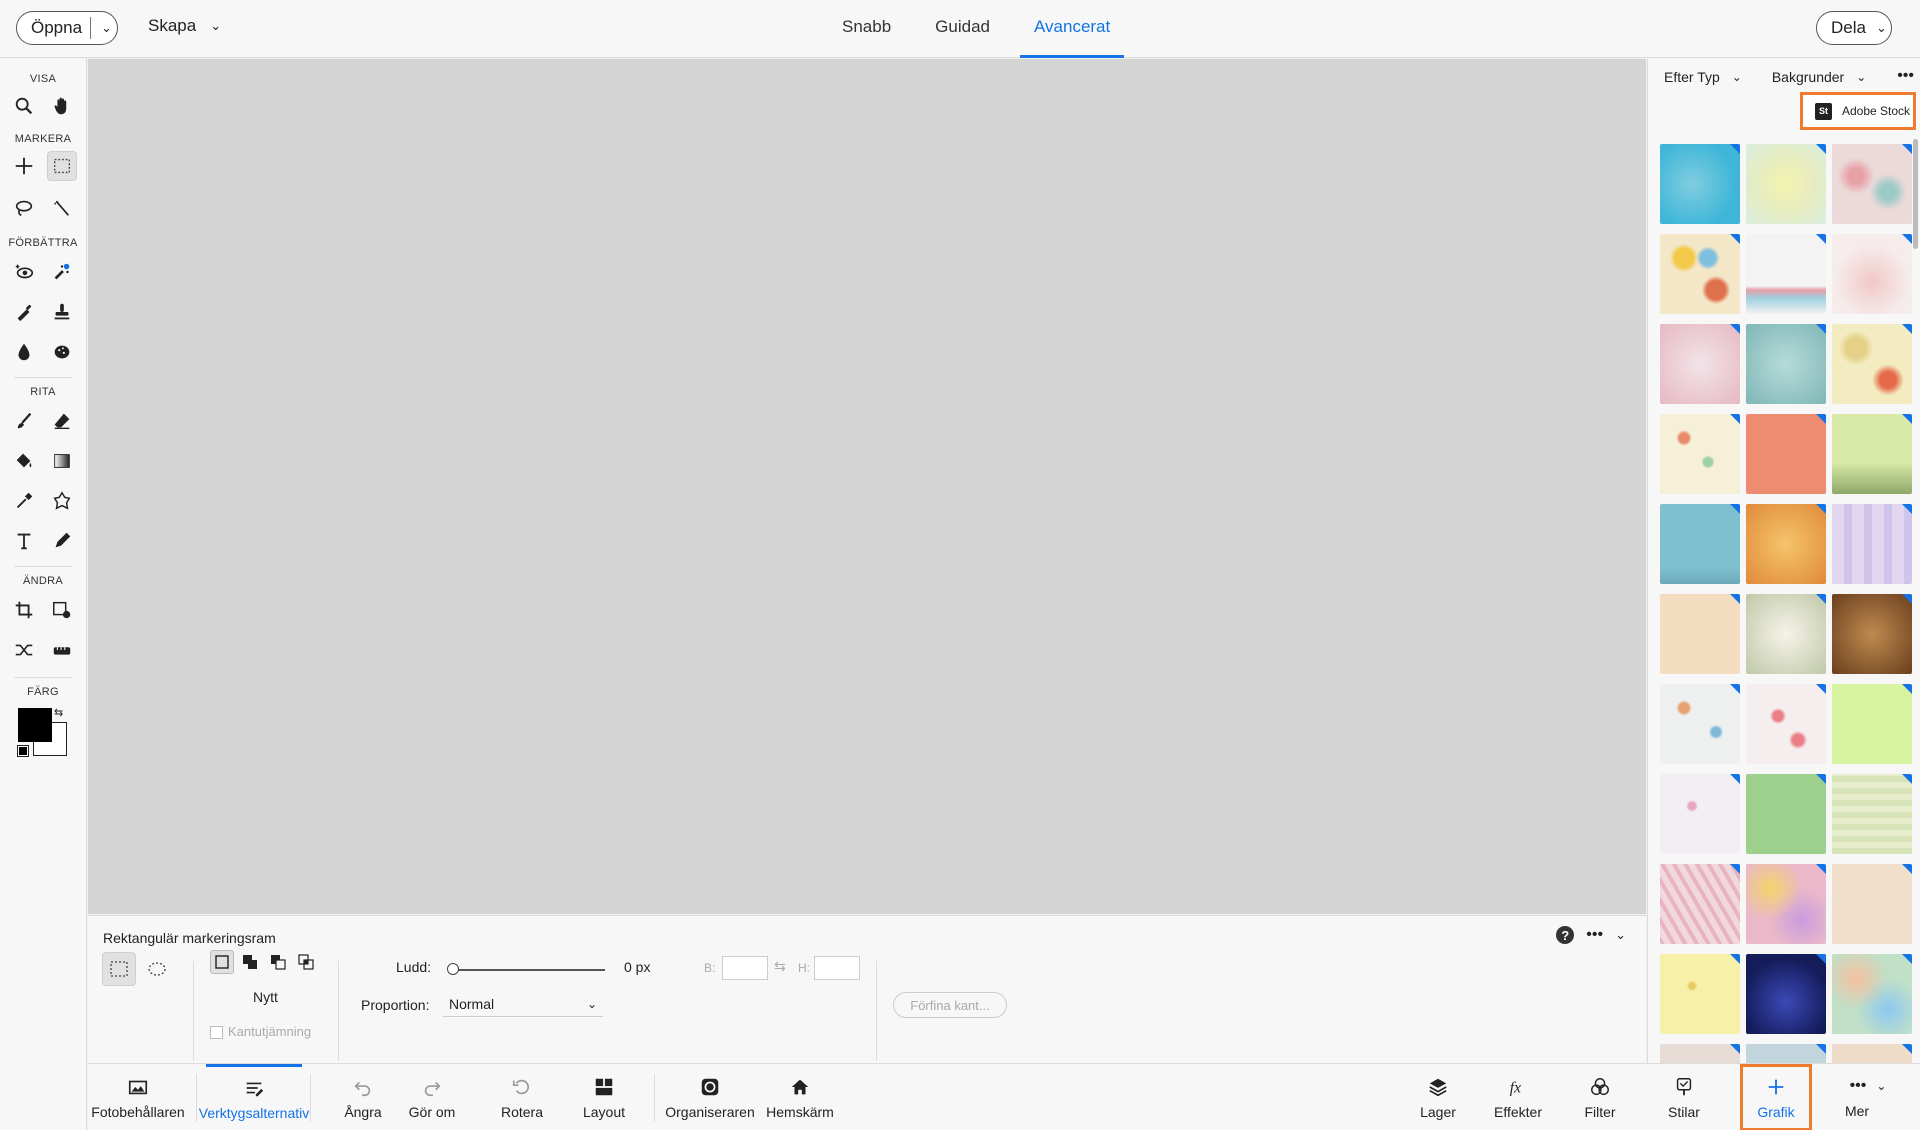  Describe the element at coordinates (222, 962) in the screenshot. I see `new-selection-button` at that location.